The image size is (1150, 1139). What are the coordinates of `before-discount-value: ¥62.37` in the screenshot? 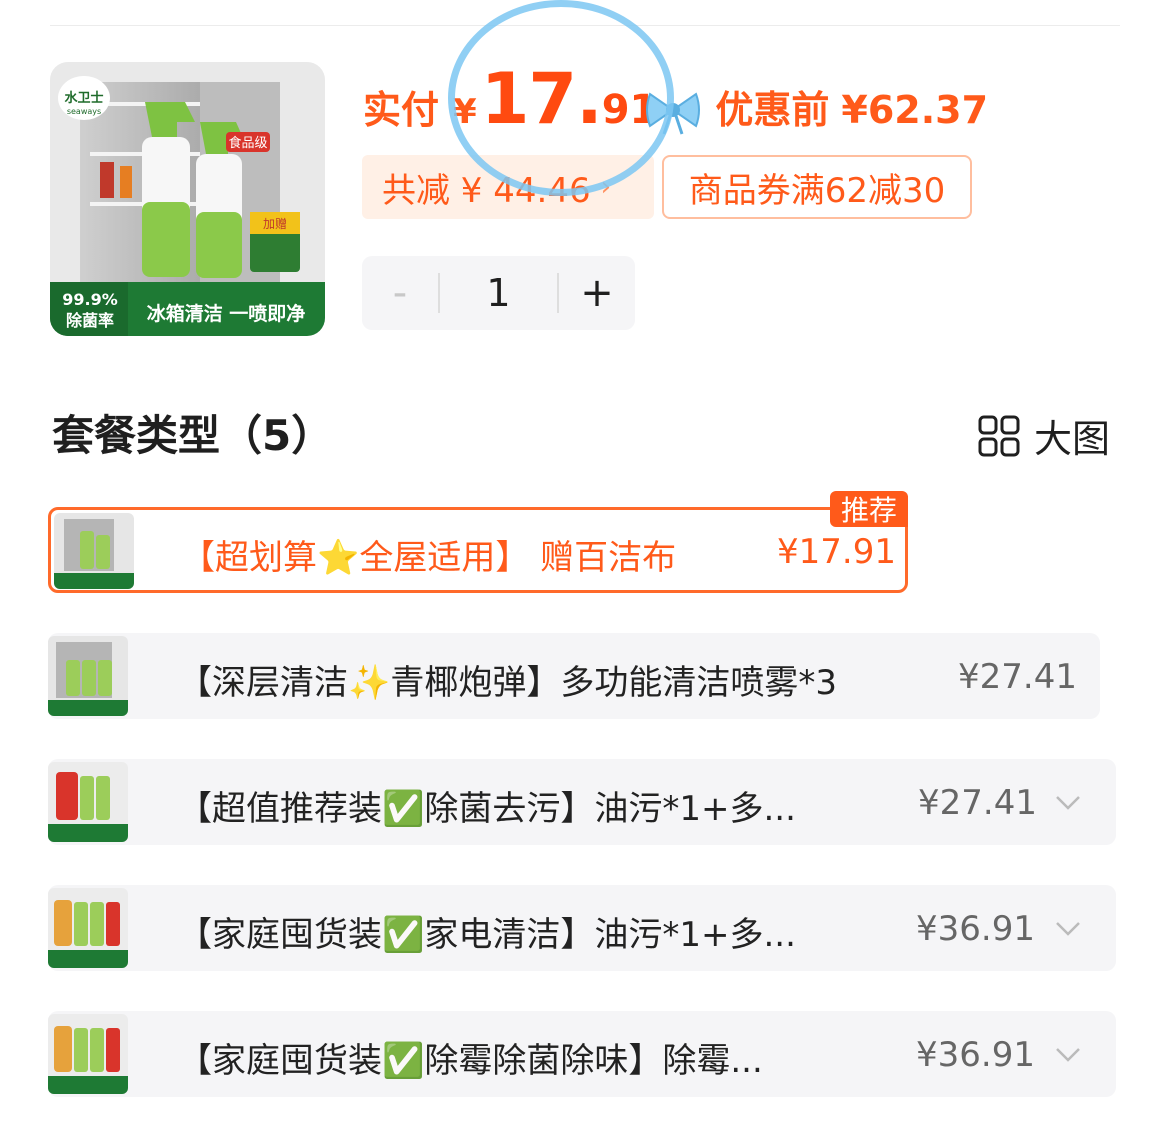 It's located at (915, 110).